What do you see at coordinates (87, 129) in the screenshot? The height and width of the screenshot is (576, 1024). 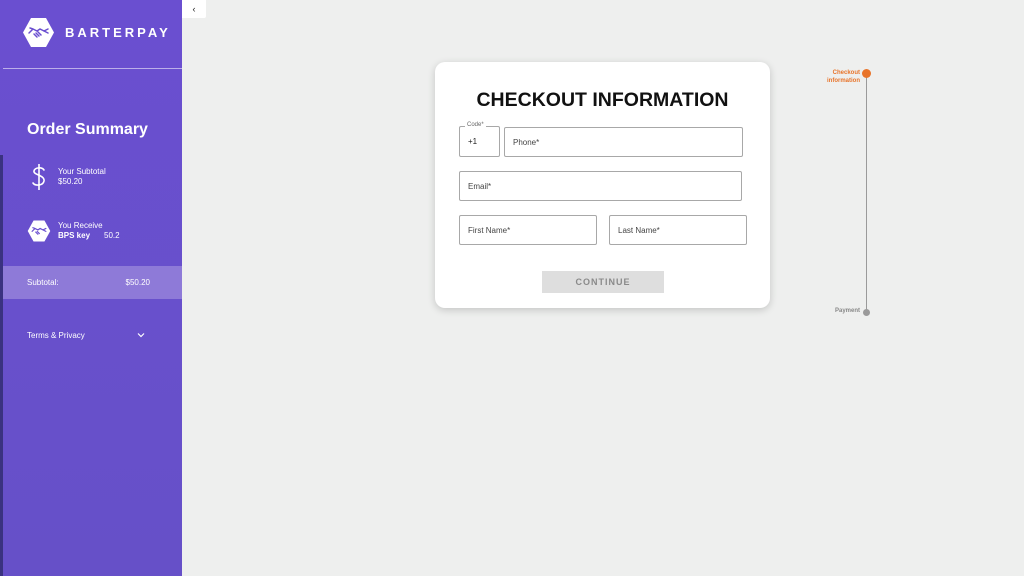 I see `order-summary-title: Order Summary` at bounding box center [87, 129].